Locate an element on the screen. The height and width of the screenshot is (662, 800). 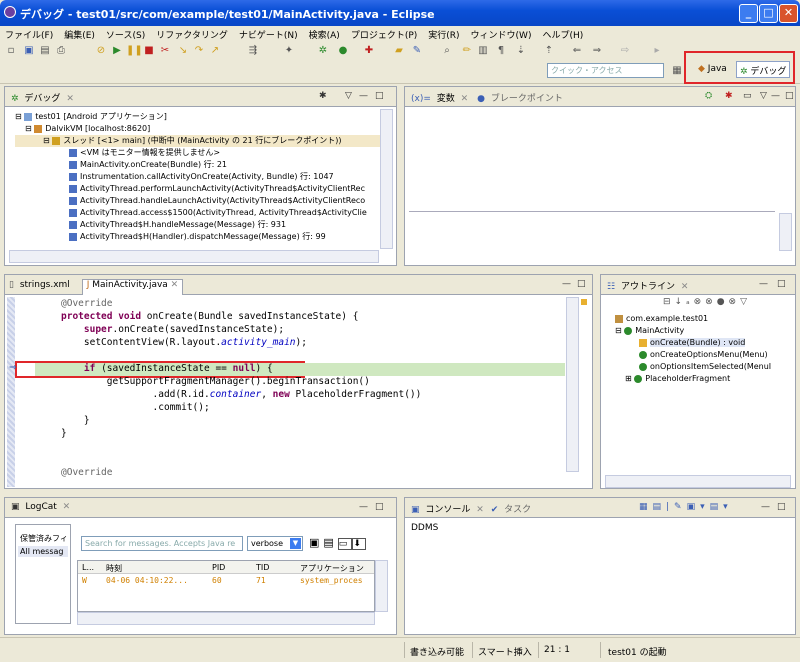
next-annotation-icon: ⇣ is located at coordinates (521, 51).